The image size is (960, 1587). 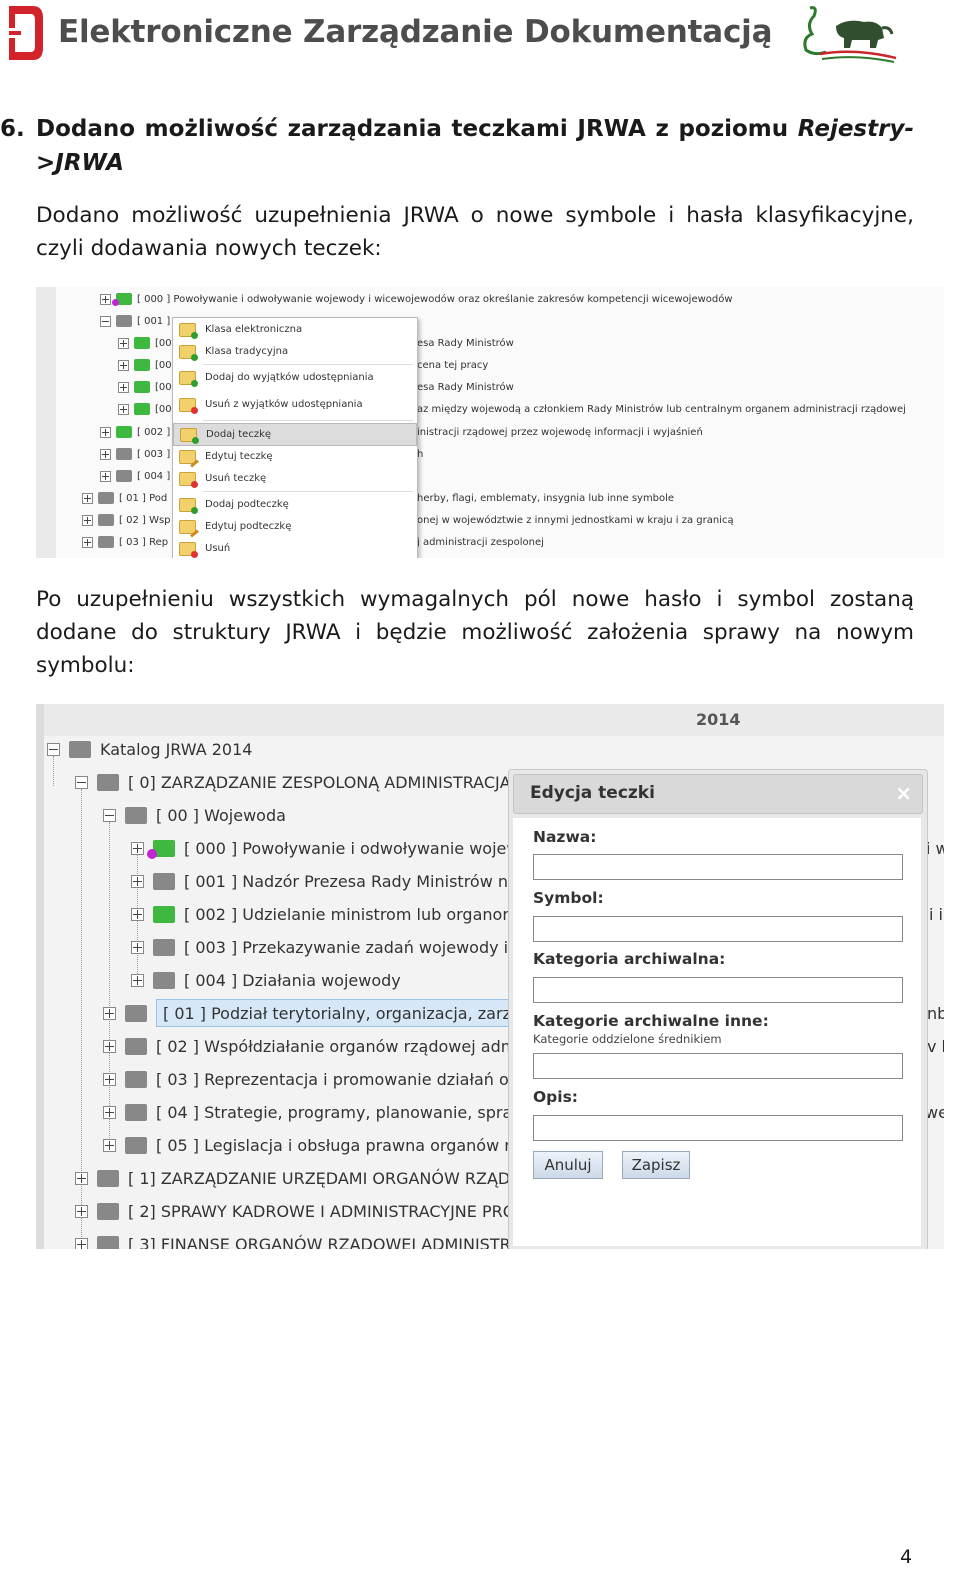 What do you see at coordinates (209, 248) in the screenshot?
I see `paragraph-1-line-2: czyli dodawania nowych teczek:` at bounding box center [209, 248].